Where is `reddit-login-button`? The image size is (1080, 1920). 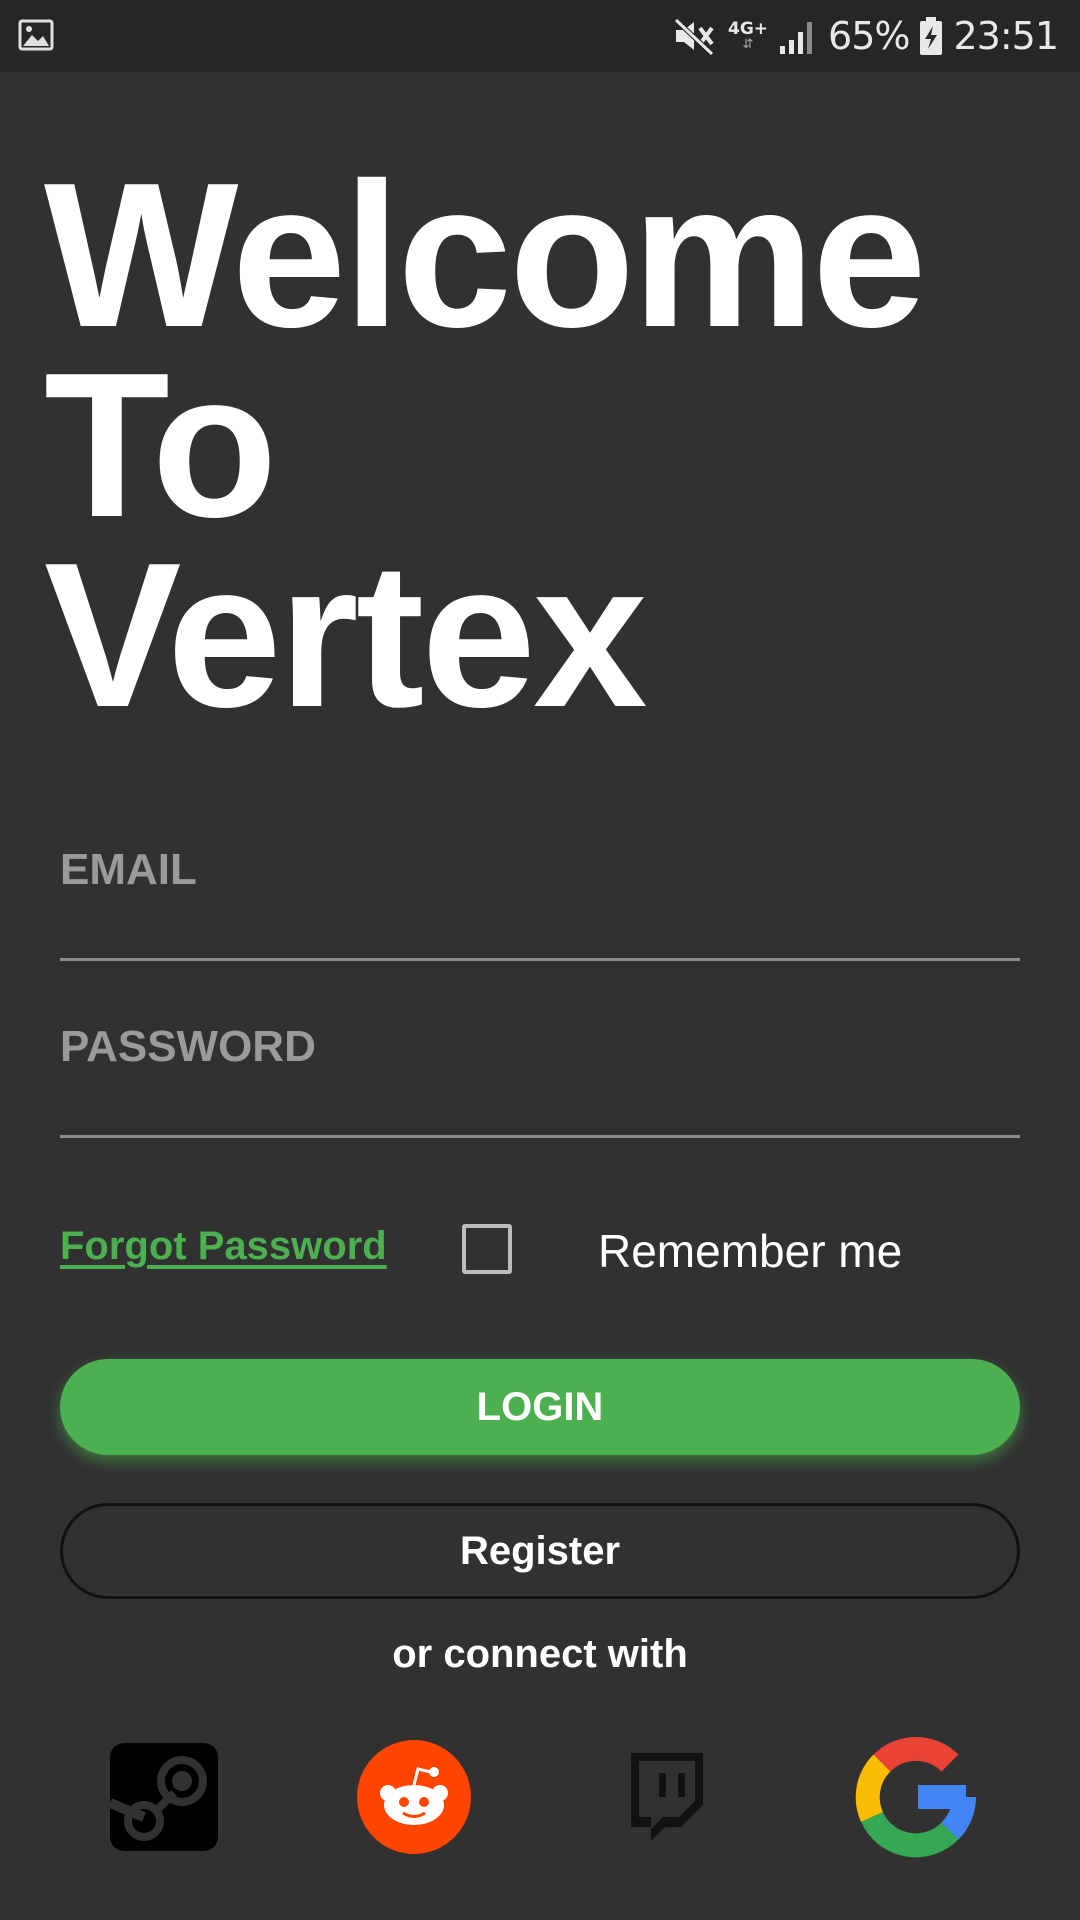 reddit-login-button is located at coordinates (414, 1797).